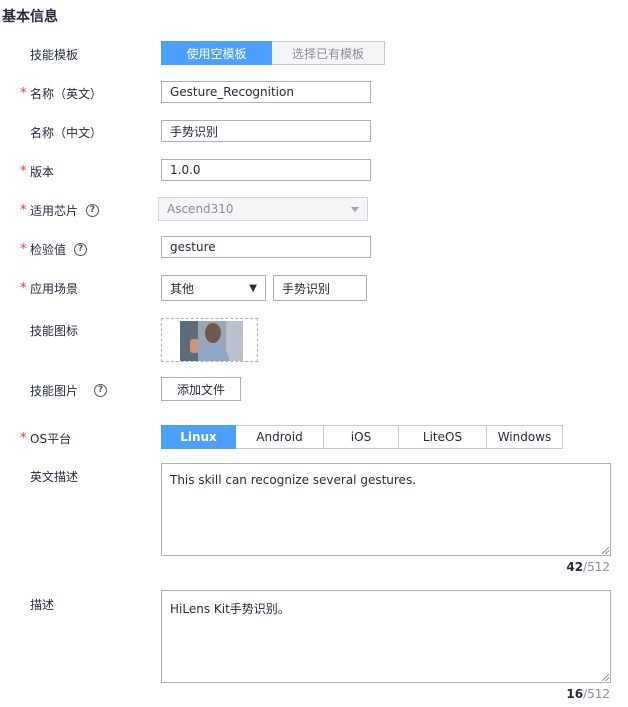 The width and height of the screenshot is (628, 707). I want to click on name-cn-input: 手势识别, so click(266, 131).